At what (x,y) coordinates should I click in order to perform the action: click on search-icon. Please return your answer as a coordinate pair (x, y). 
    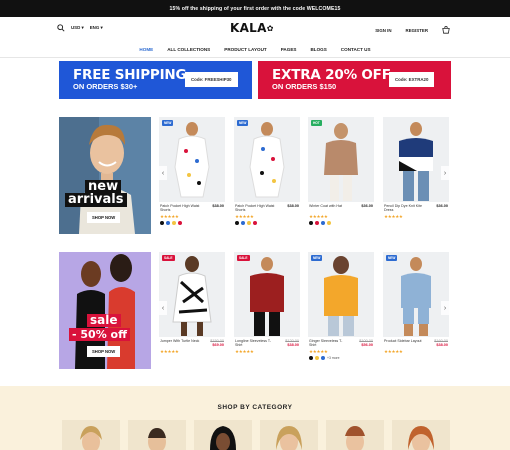
    Looking at the image, I should click on (61, 28).